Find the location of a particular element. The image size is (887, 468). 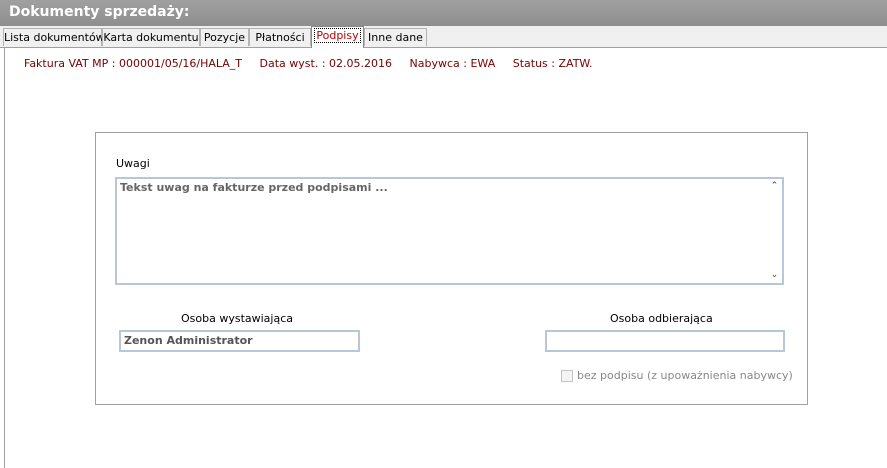

no-signature-checkbox is located at coordinates (567, 376).